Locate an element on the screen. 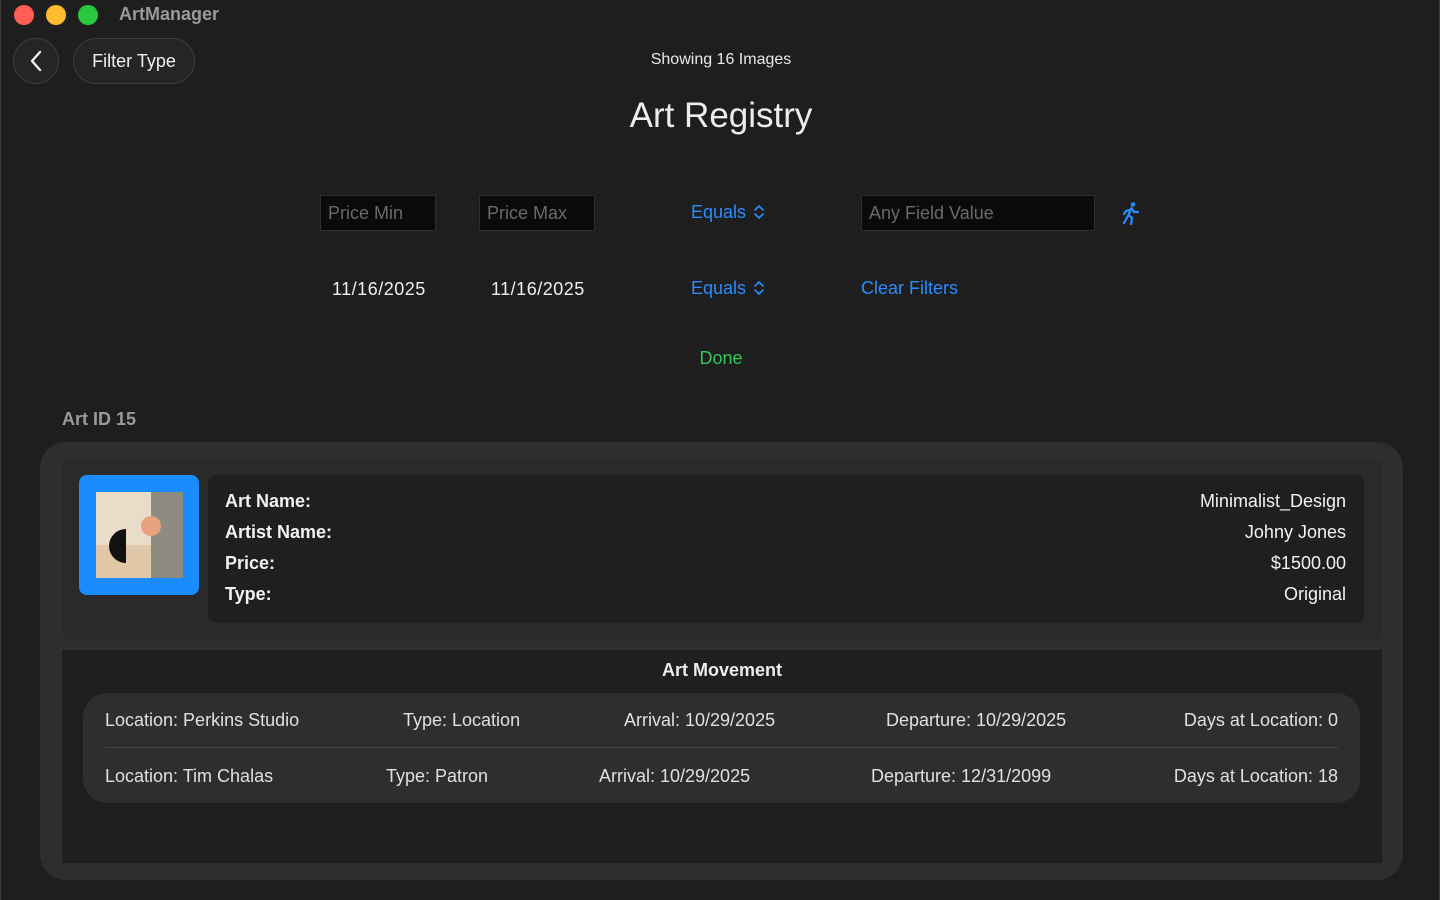  movement-row: Location: Perkins Studio Type is located at coordinates (721, 720).